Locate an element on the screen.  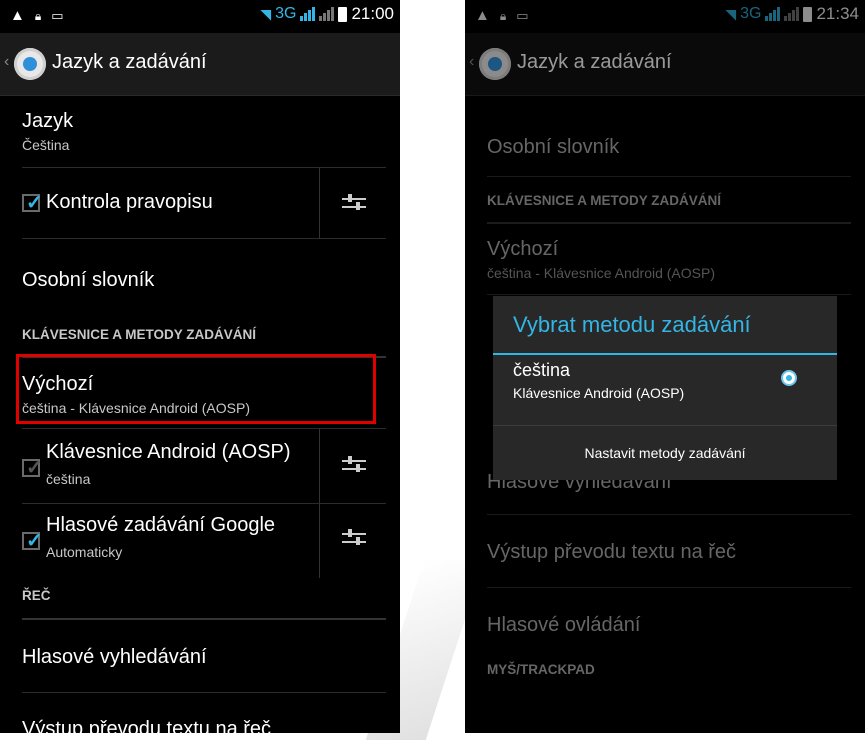
list-item-hlasove-ovladani: Hlasové ovládání is located at coordinates (669, 624).